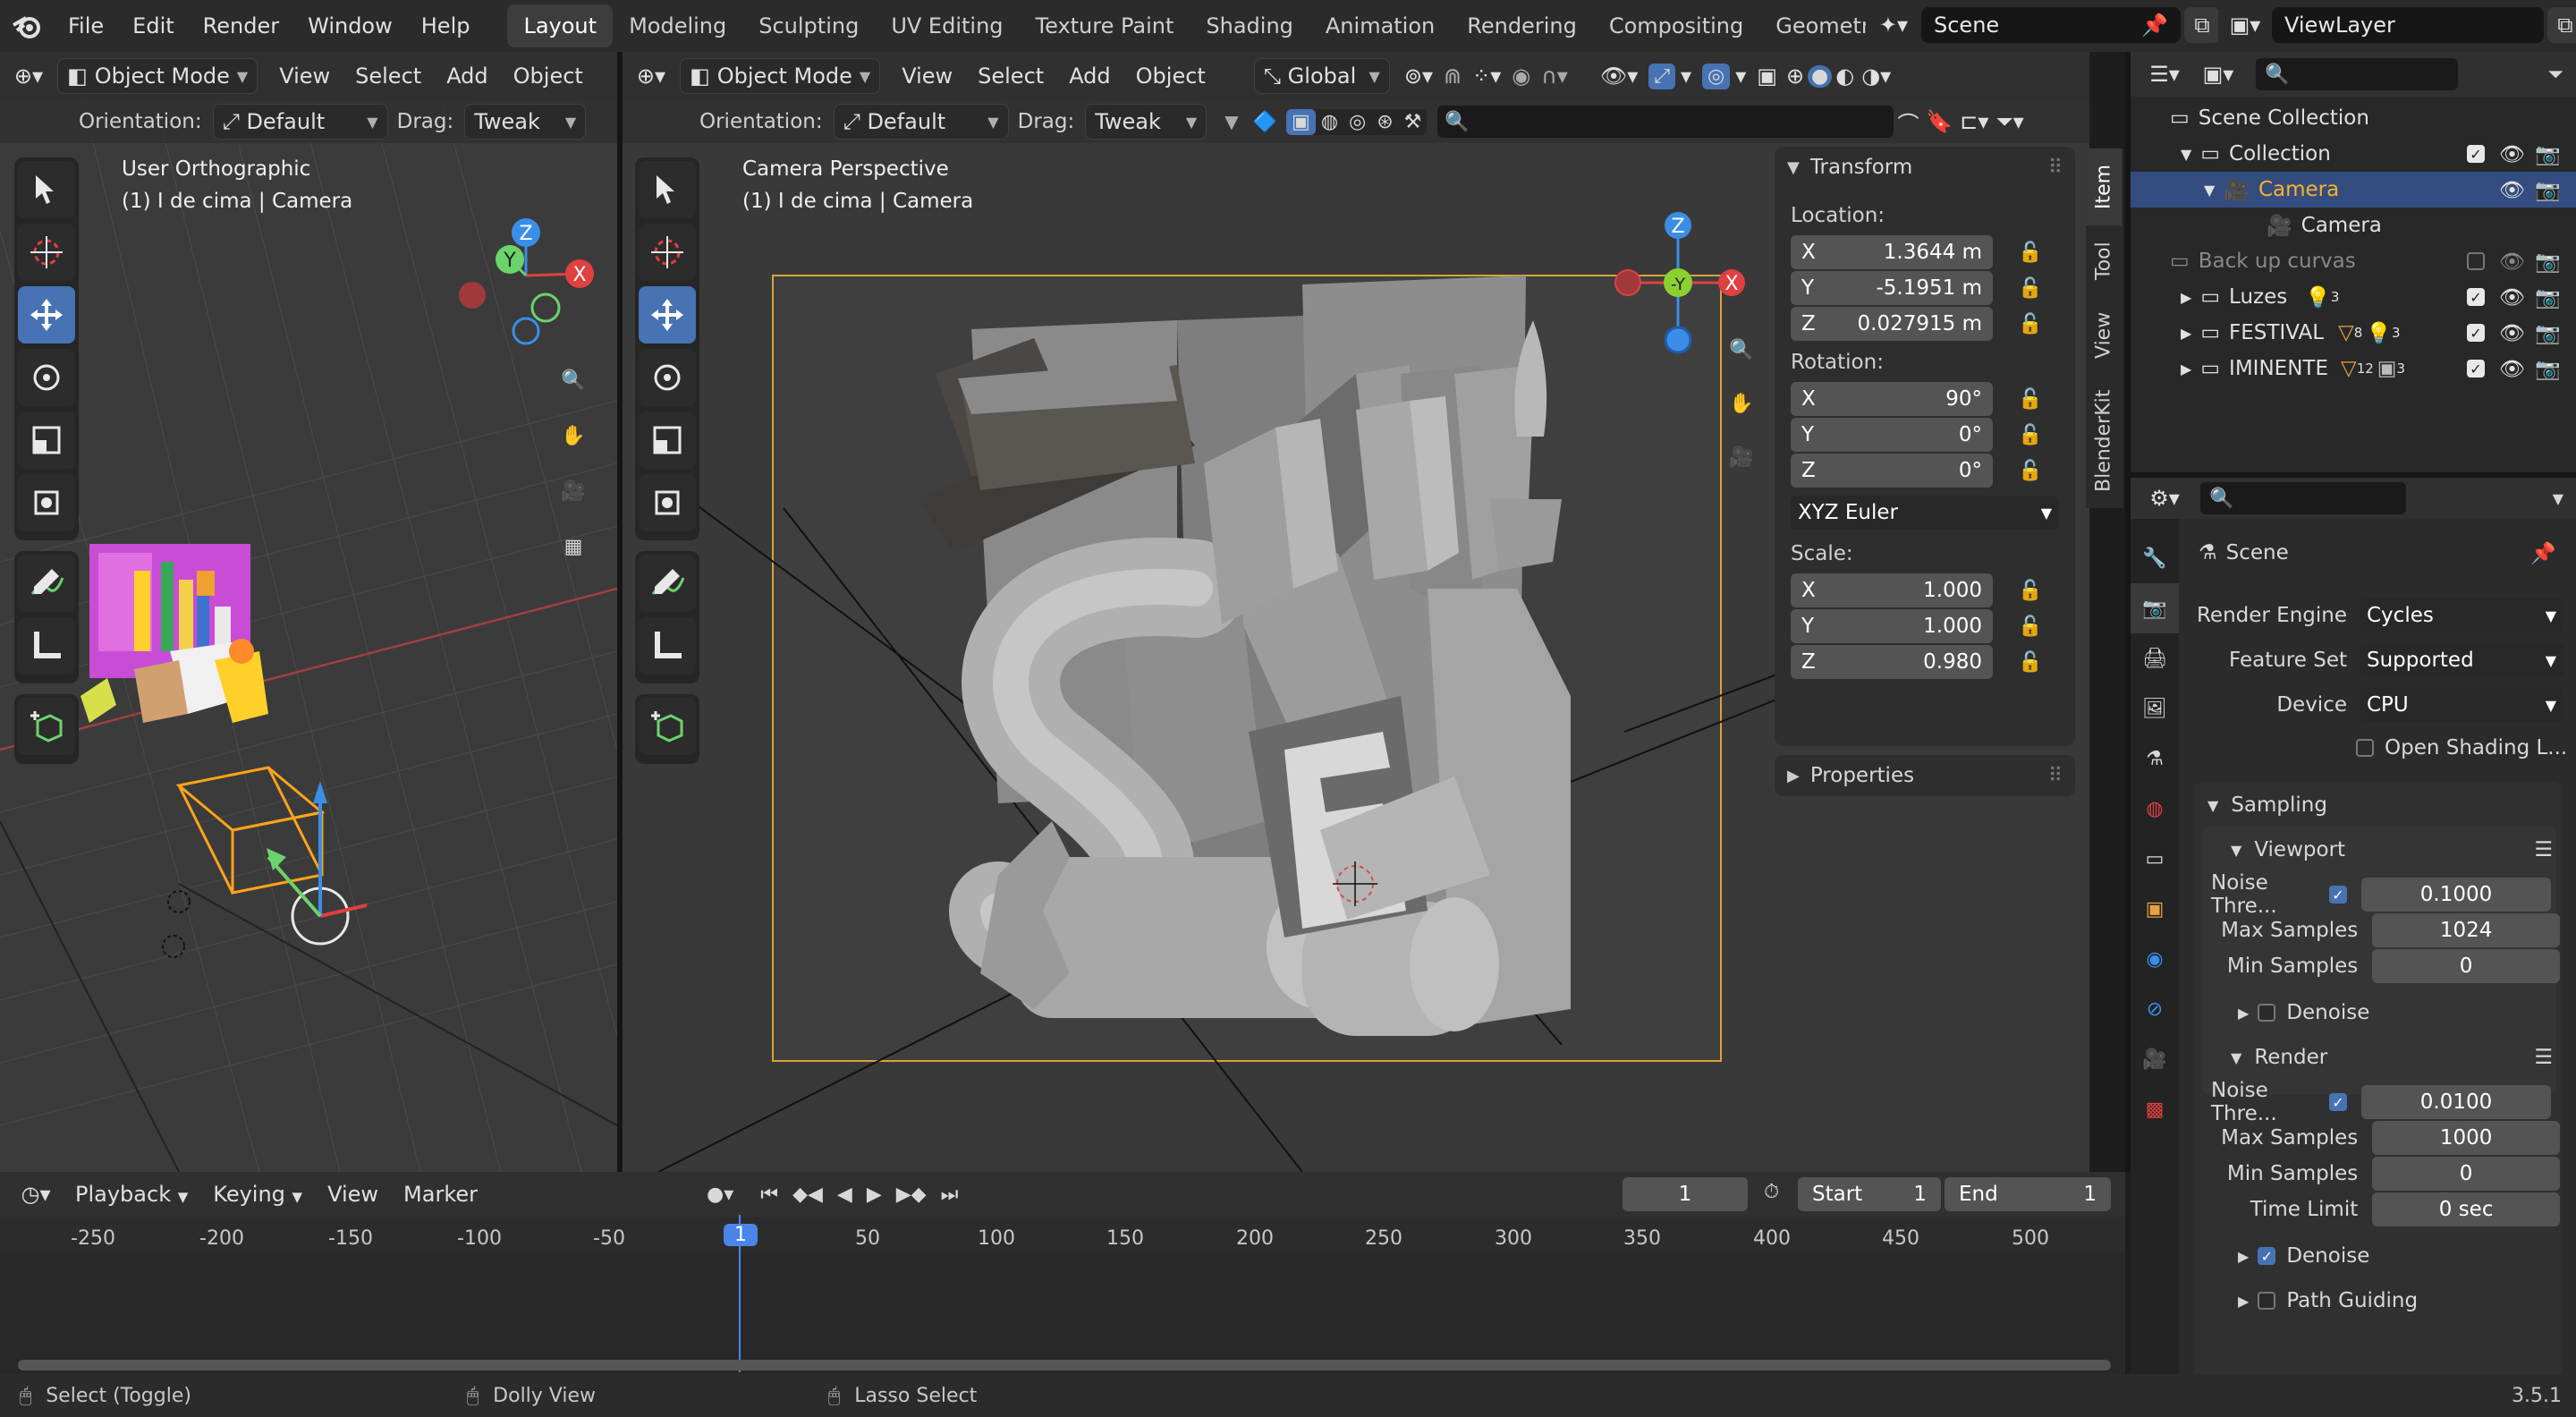  I want to click on tab-layout: Layout, so click(560, 25).